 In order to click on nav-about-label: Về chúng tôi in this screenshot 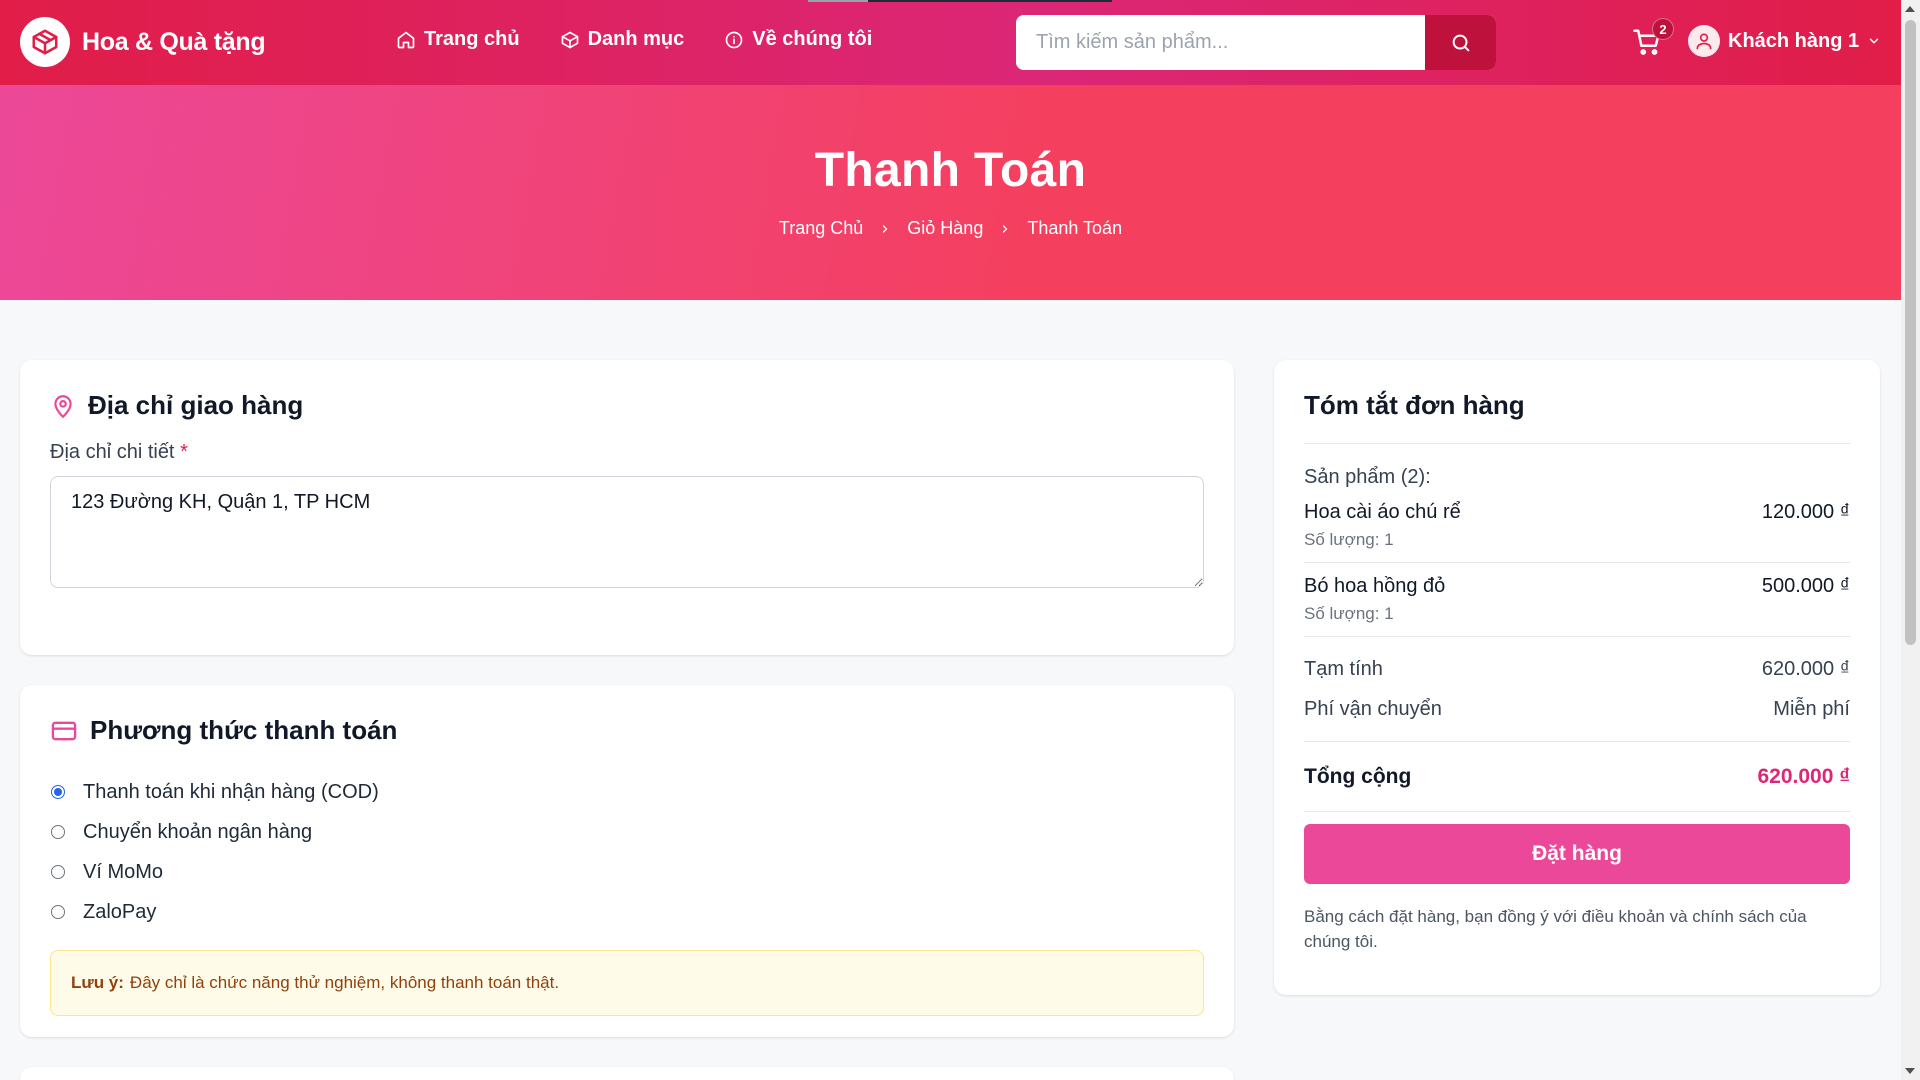, I will do `click(812, 39)`.